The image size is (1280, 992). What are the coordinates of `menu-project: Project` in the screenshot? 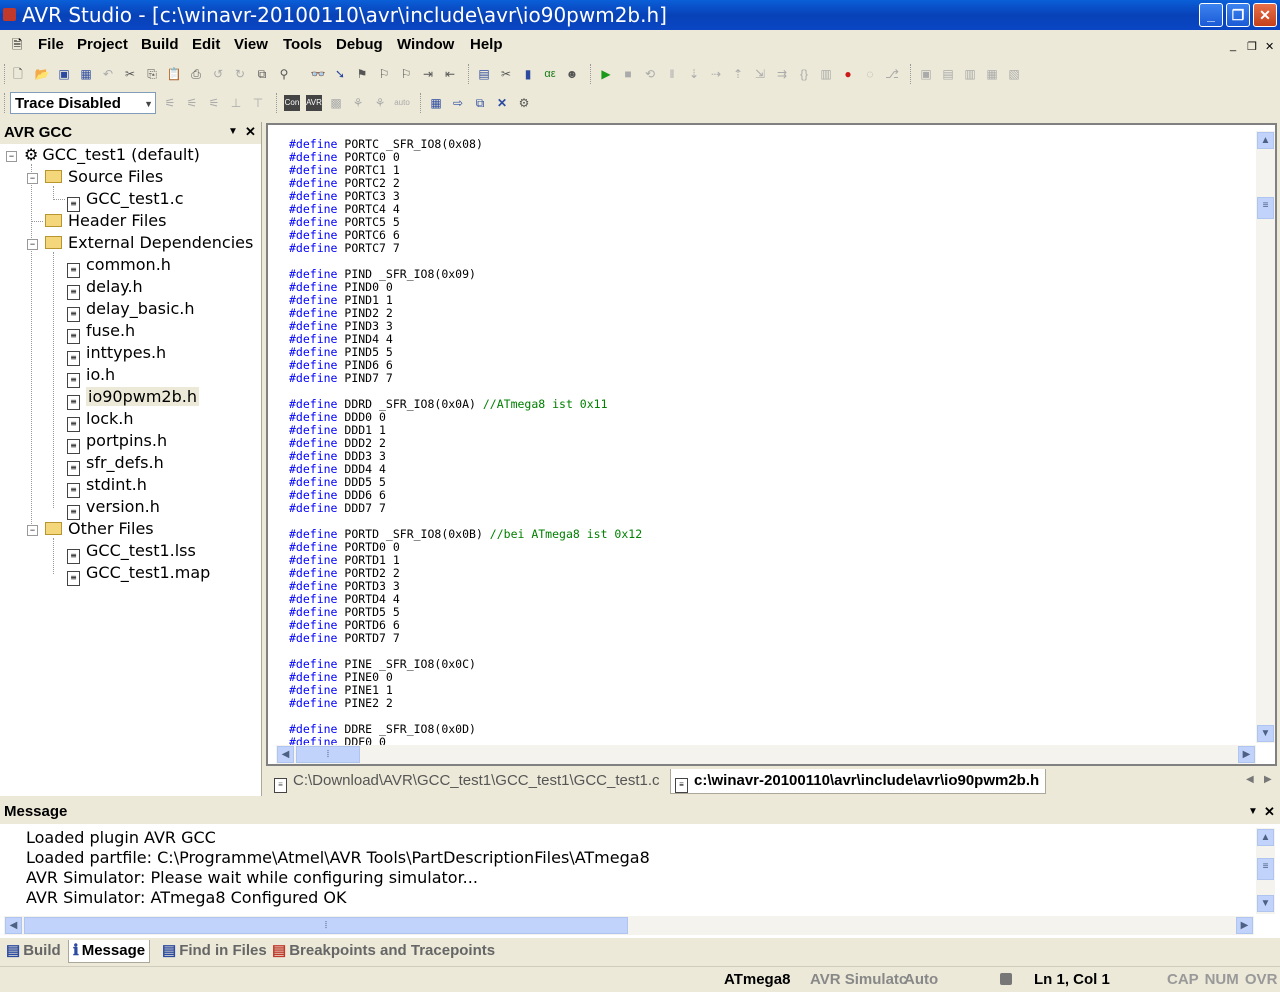 It's located at (102, 44).